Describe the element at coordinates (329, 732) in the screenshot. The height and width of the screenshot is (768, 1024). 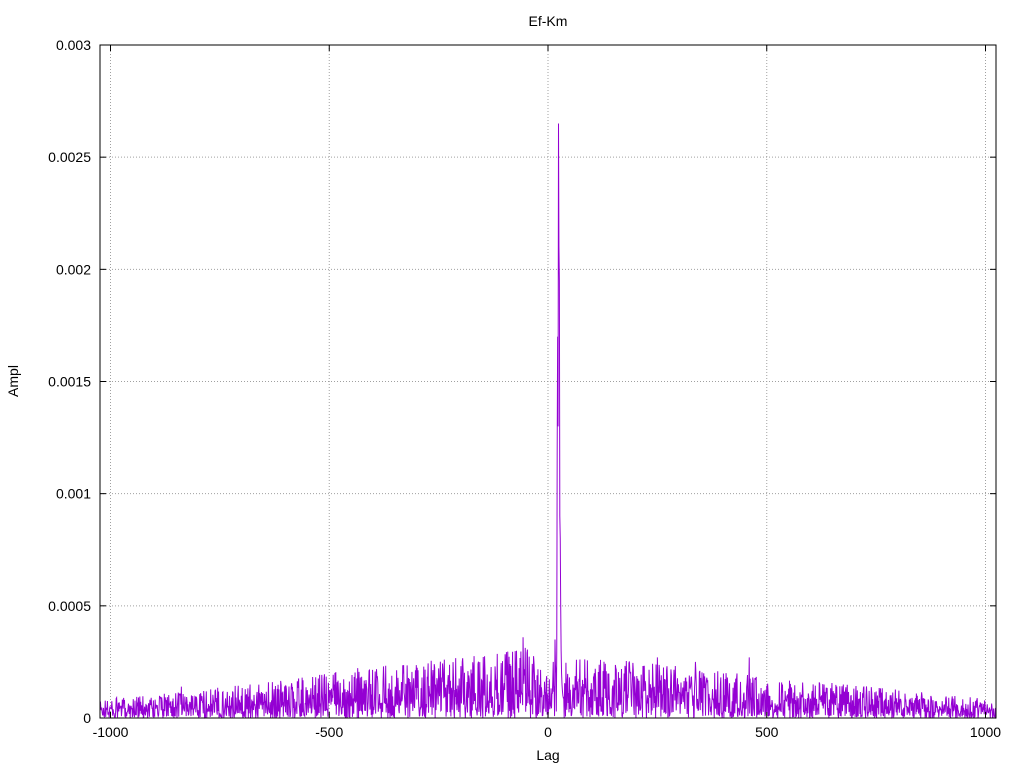
I see `x-tick-label: -500` at that location.